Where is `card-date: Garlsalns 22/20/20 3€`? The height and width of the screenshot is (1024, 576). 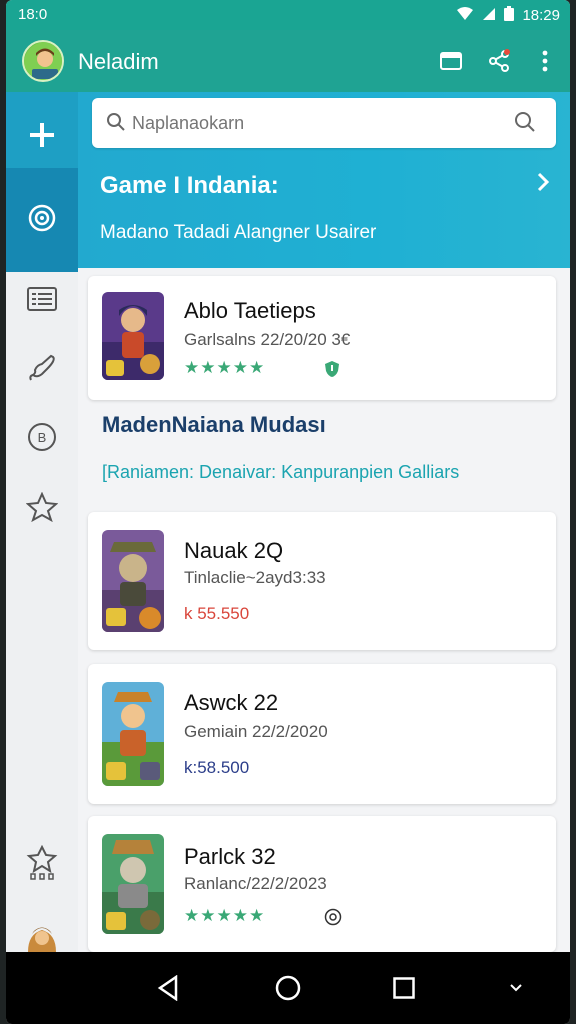 card-date: Garlsalns 22/20/20 3€ is located at coordinates (267, 339).